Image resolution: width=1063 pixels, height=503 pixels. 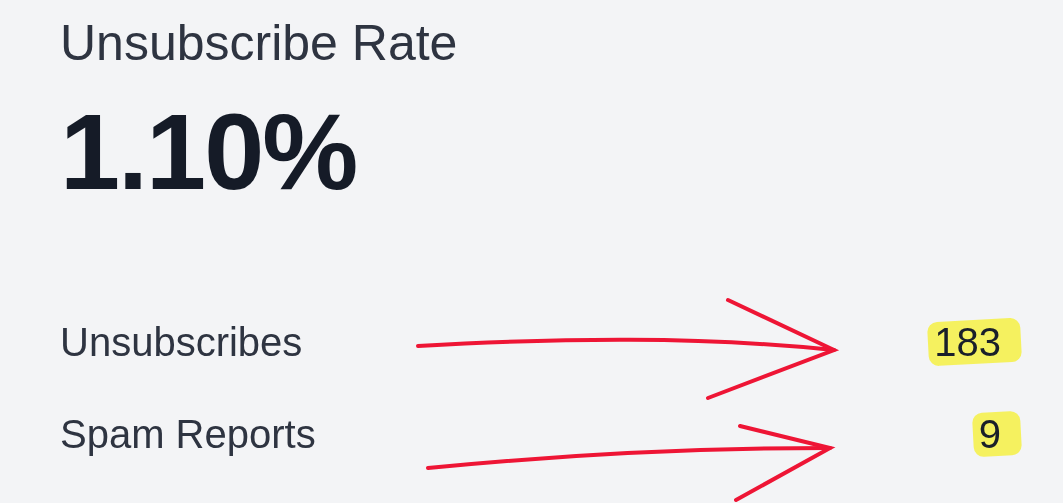 I want to click on card-title: Unsubscribe Rate, so click(x=259, y=43).